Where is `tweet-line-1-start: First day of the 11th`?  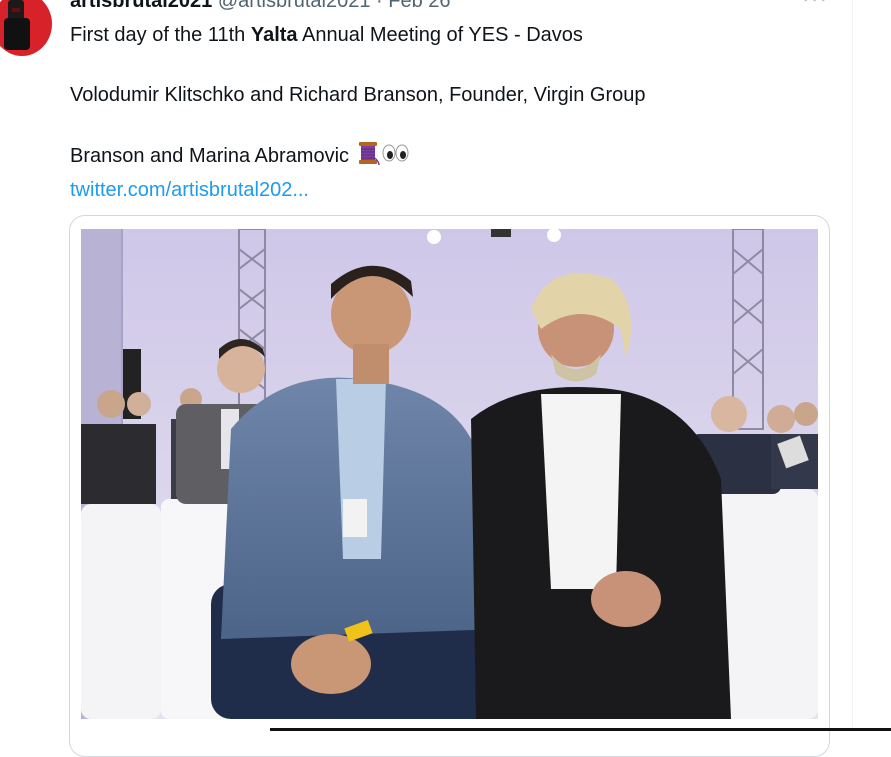
tweet-line-1-start: First day of the 11th is located at coordinates (160, 35).